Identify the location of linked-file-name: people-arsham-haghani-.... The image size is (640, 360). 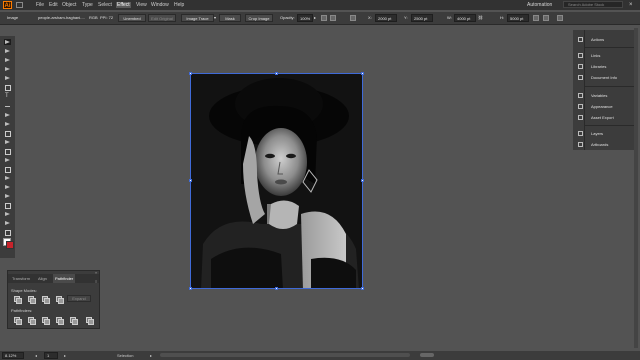
(61, 18).